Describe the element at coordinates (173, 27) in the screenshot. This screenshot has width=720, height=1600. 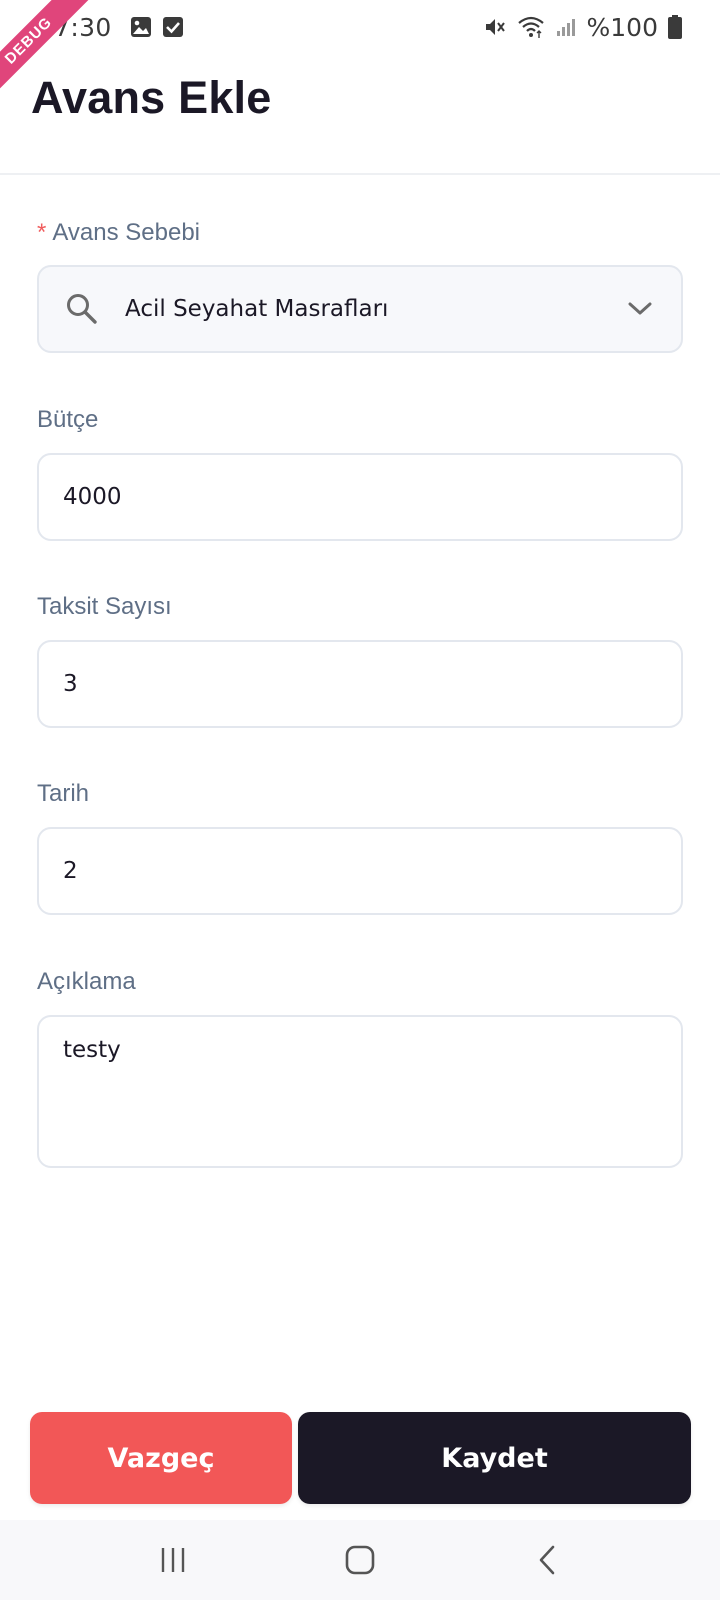
I see `check-square-icon` at that location.